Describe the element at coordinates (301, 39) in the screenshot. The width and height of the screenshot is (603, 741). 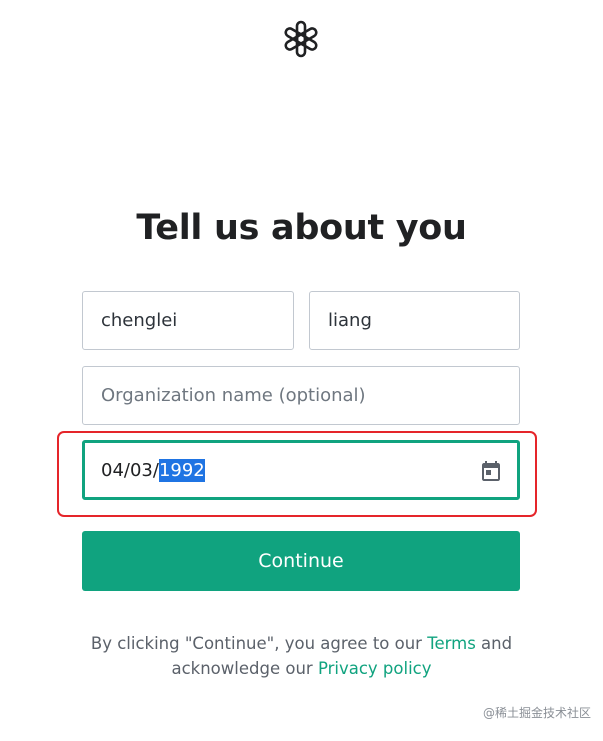
I see `openai-logo-icon` at that location.